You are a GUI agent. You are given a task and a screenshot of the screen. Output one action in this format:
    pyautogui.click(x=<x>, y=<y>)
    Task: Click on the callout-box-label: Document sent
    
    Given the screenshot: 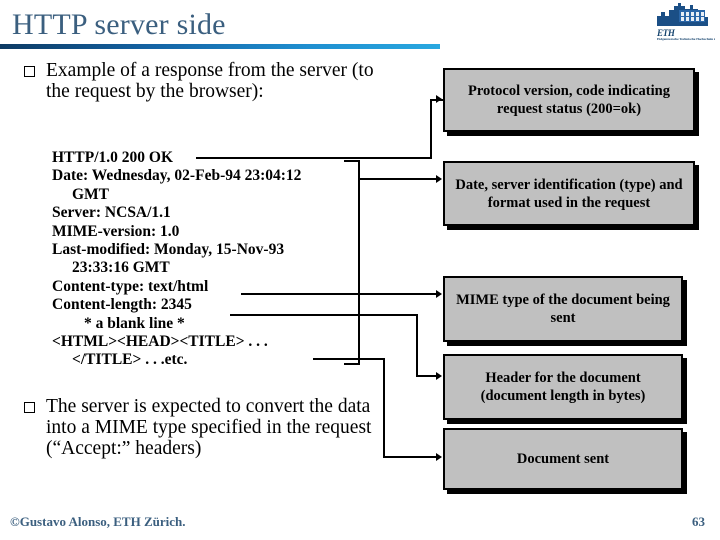 What is the action you would take?
    pyautogui.click(x=563, y=459)
    